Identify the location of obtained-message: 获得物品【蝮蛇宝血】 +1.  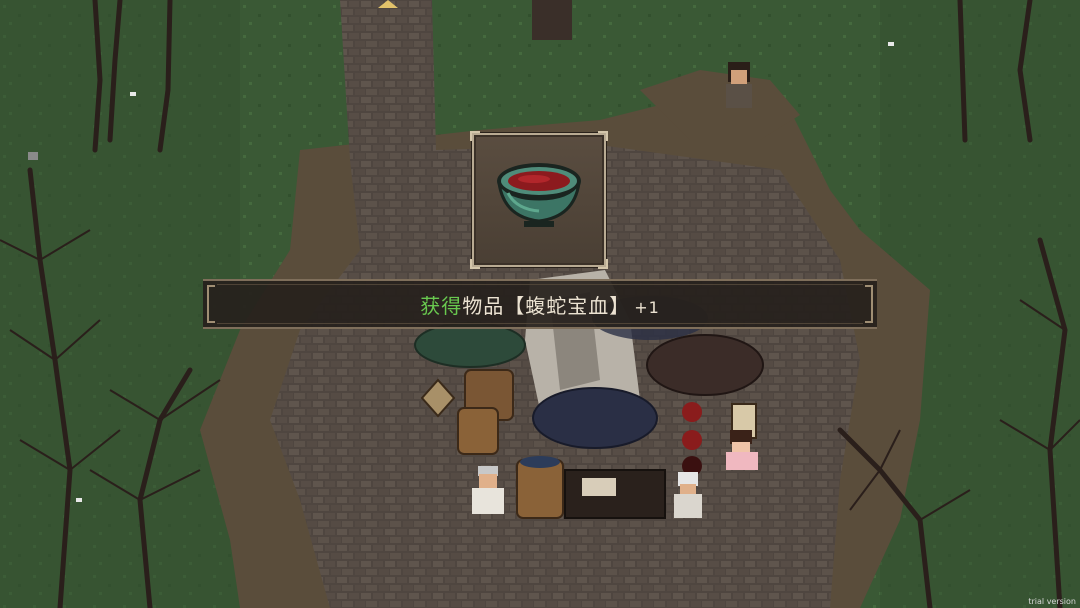
(540, 304).